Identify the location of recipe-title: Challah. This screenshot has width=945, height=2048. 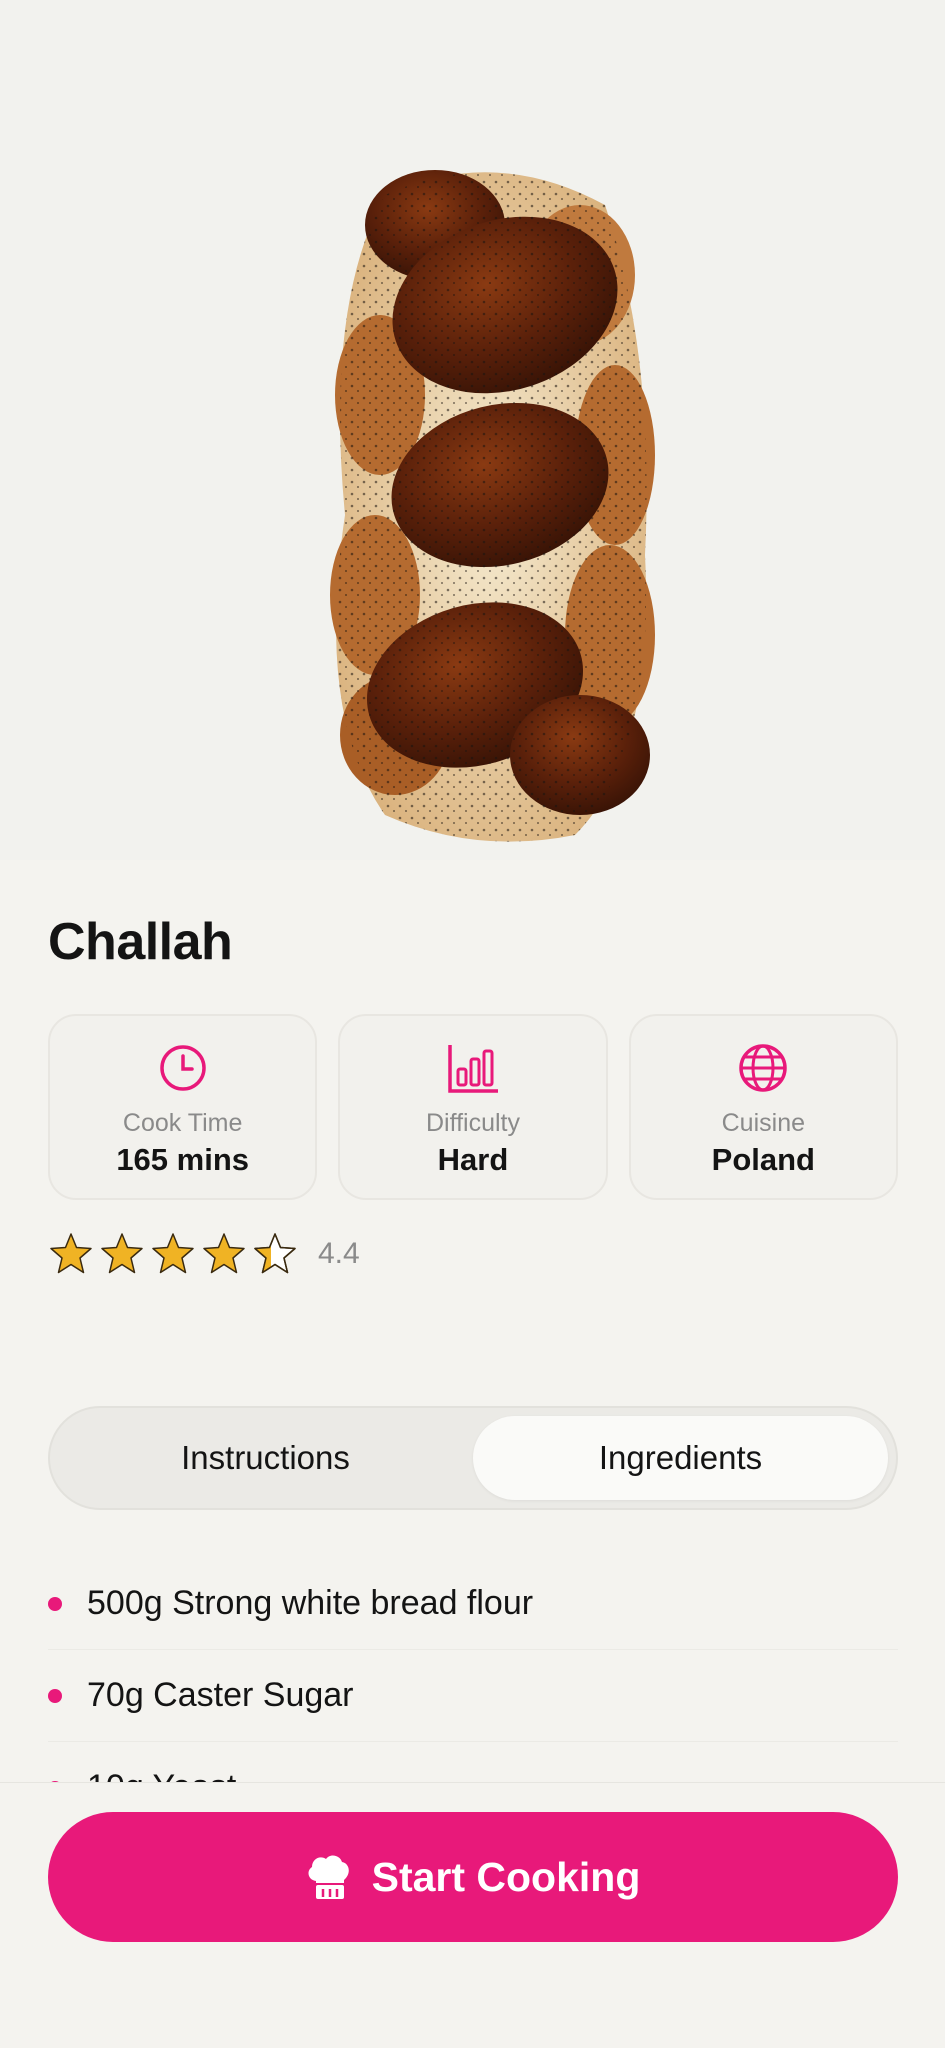
(140, 942).